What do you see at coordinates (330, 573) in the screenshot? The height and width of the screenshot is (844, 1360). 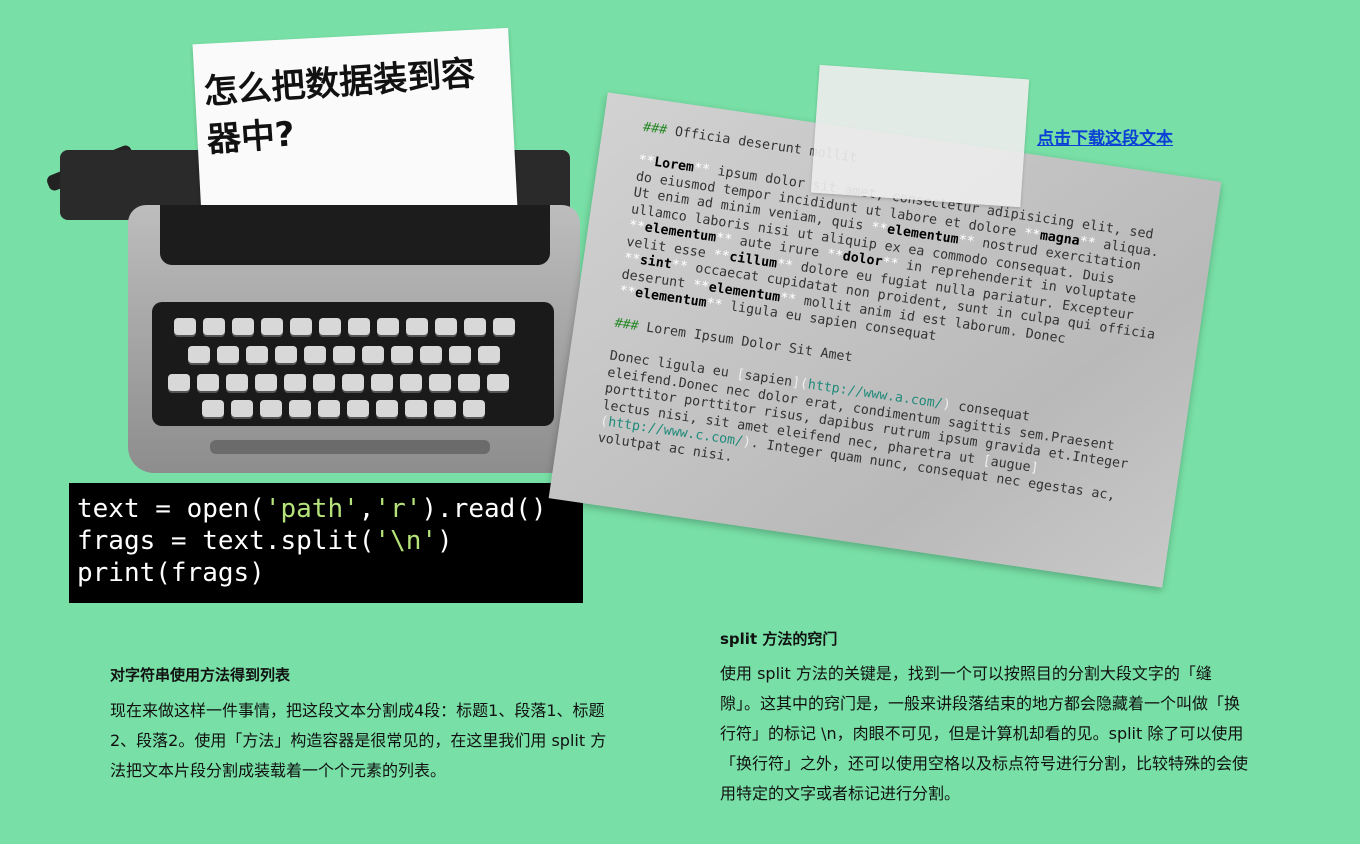 I see `code-line: print(frags)` at bounding box center [330, 573].